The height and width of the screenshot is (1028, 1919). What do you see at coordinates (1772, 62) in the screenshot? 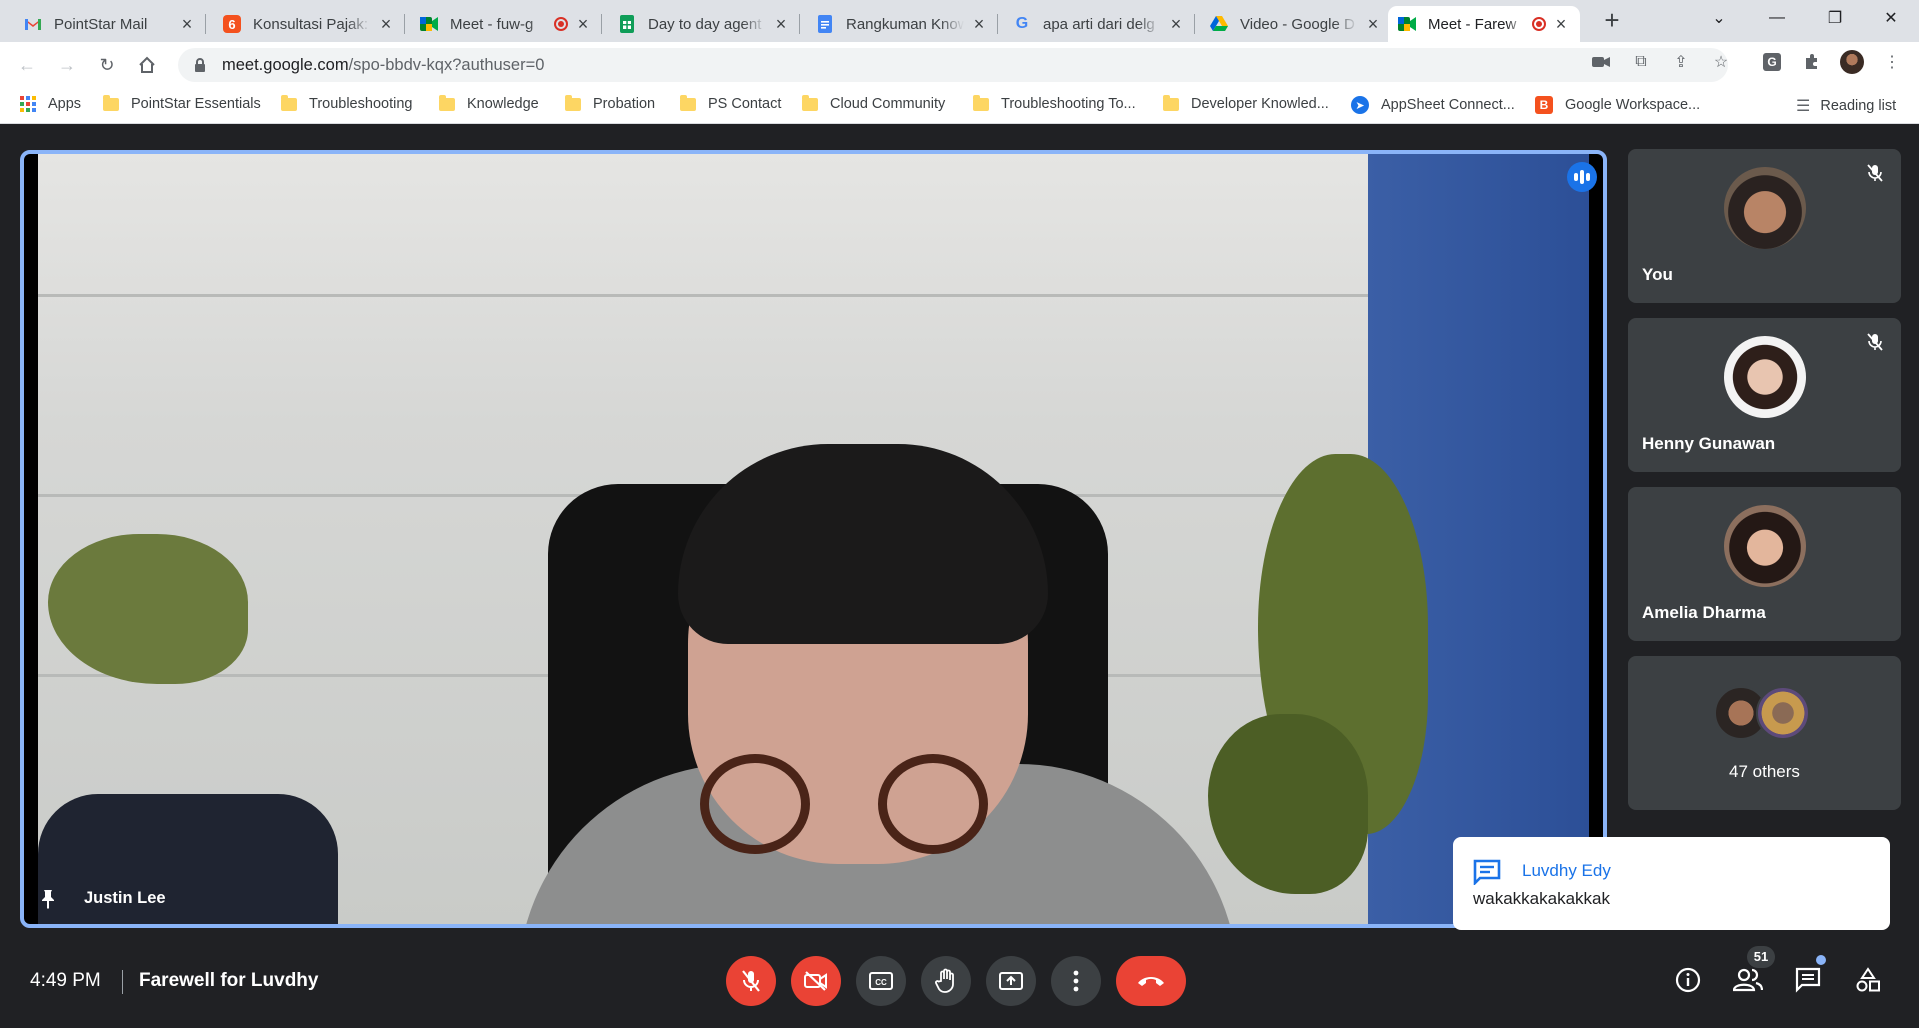
I see `extension-g-icon: G` at bounding box center [1772, 62].